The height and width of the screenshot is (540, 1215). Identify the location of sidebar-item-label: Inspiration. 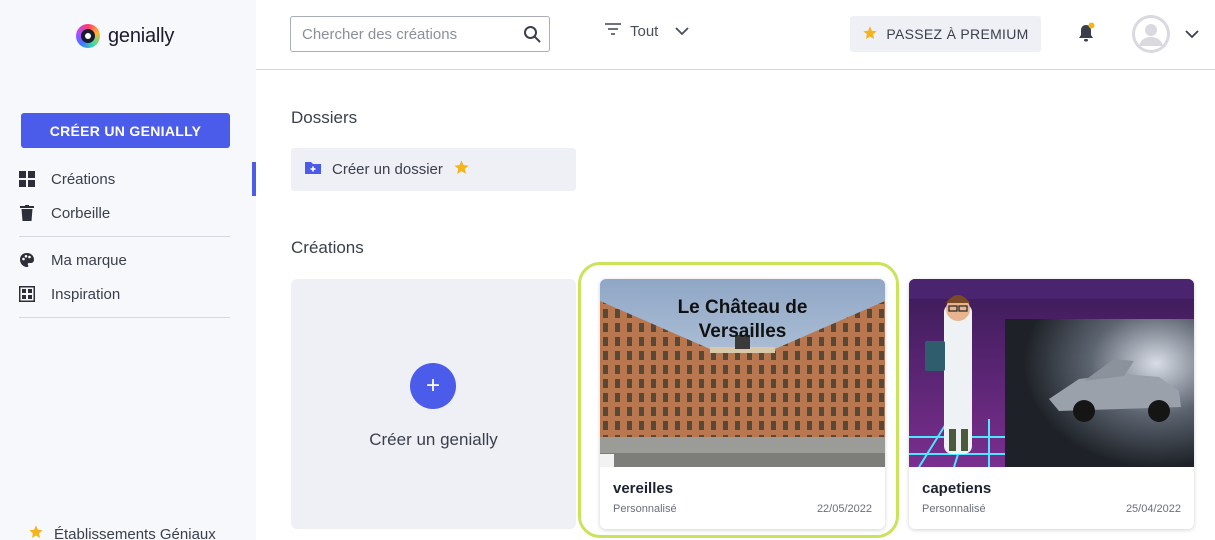
(86, 294).